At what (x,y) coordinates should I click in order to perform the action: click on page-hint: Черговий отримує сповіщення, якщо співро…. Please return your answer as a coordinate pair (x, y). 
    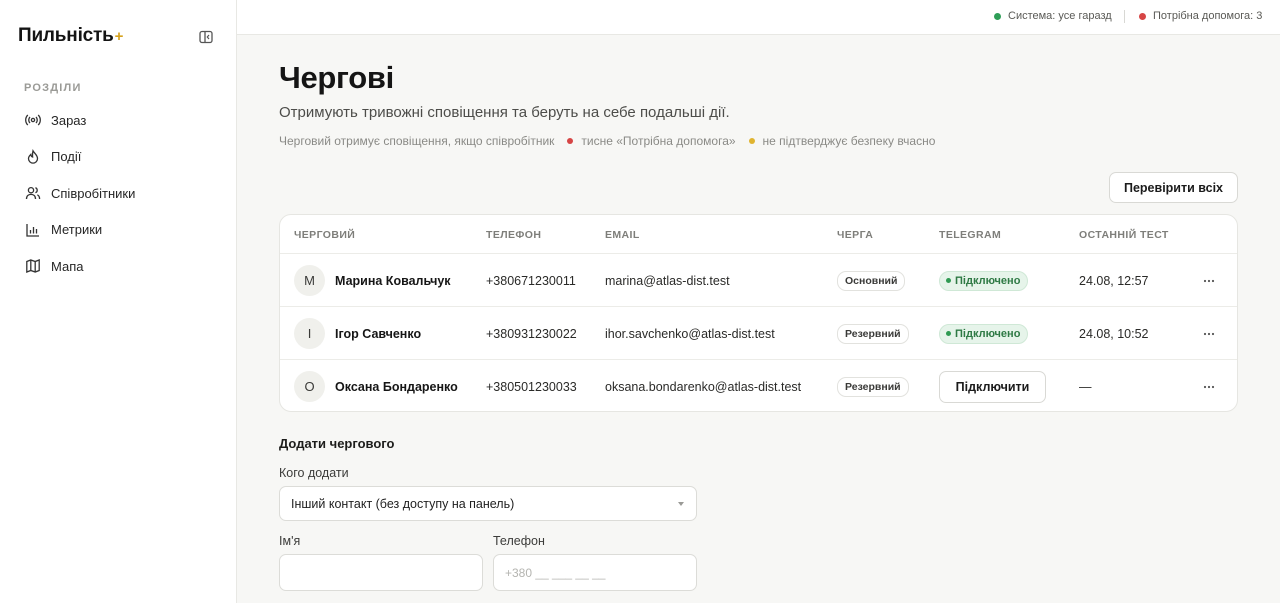
    Looking at the image, I should click on (607, 141).